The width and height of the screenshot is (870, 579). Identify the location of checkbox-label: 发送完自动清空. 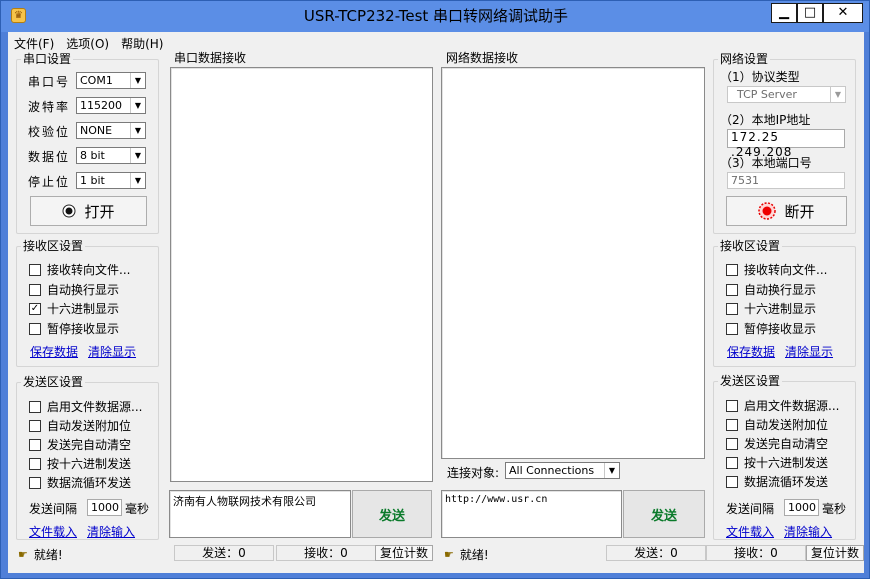
(786, 444).